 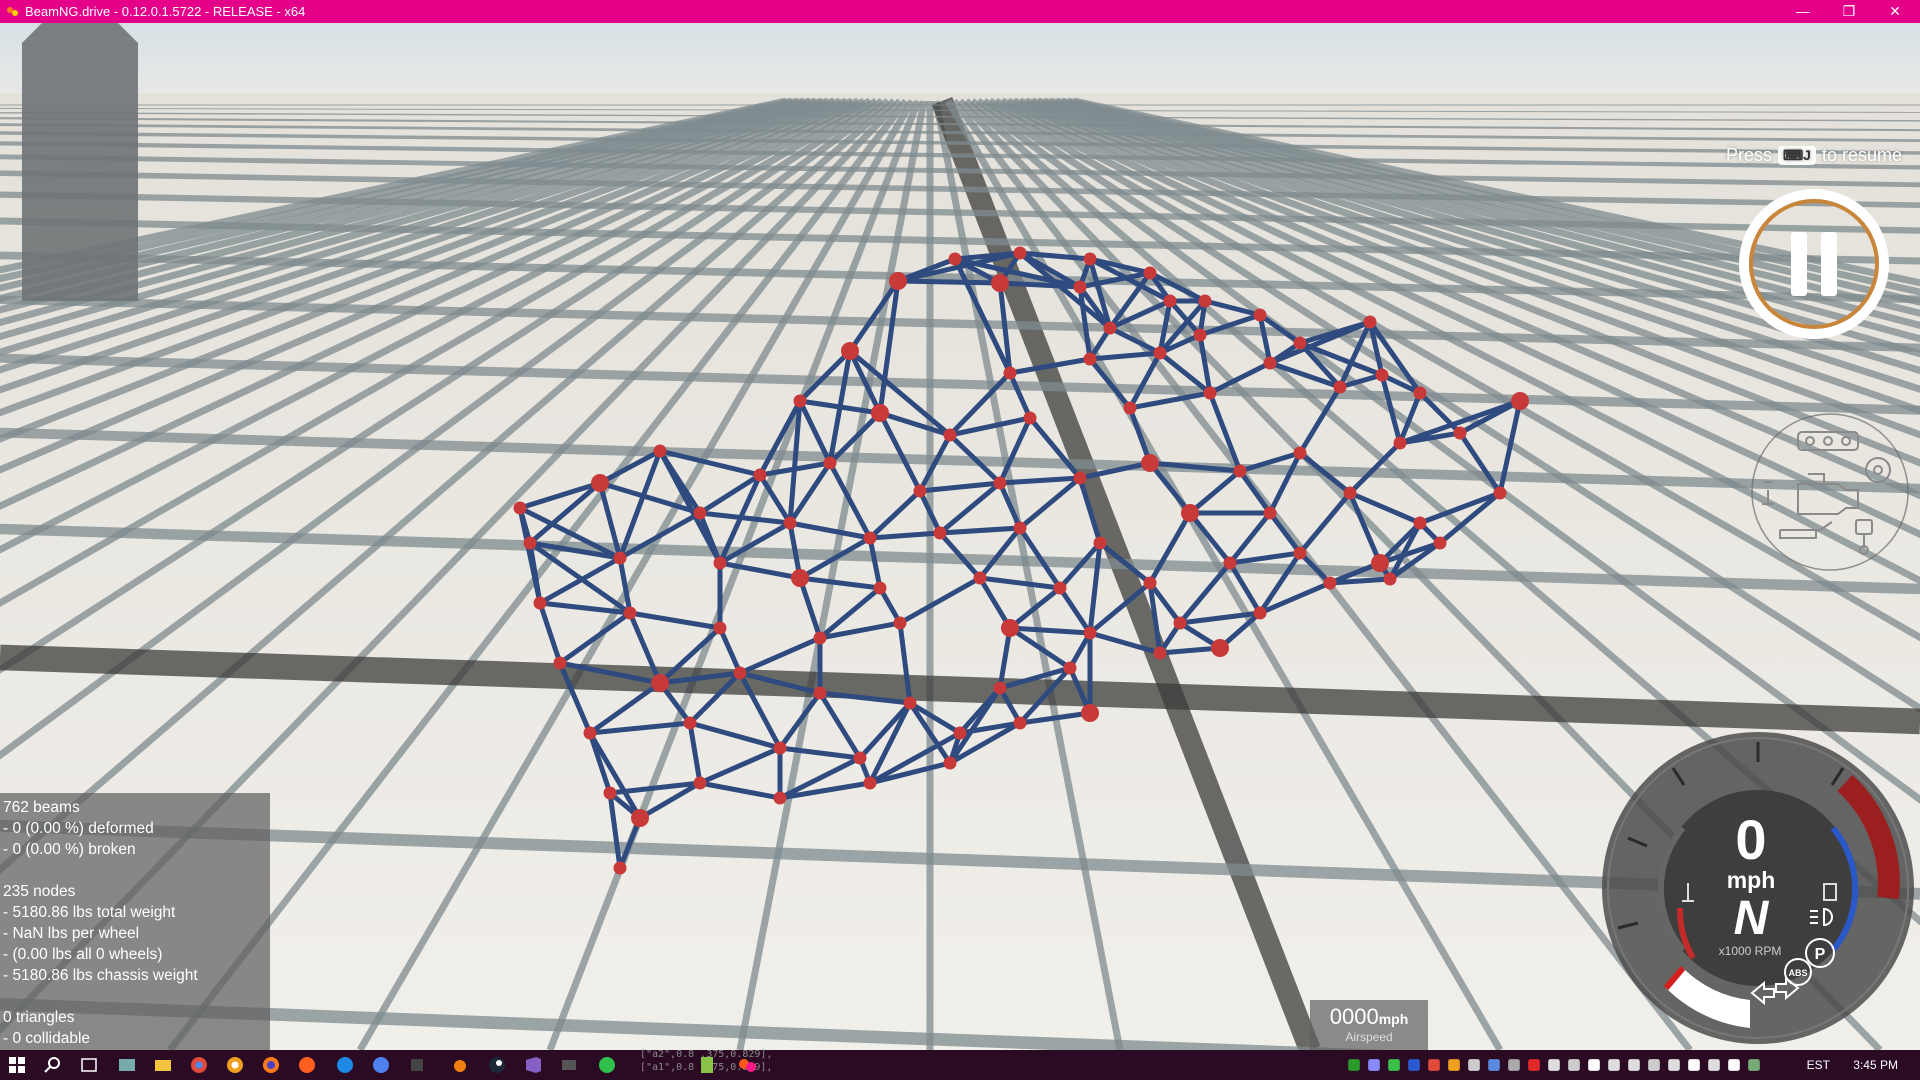 What do you see at coordinates (235, 1065) in the screenshot?
I see `chrome-canary-icon` at bounding box center [235, 1065].